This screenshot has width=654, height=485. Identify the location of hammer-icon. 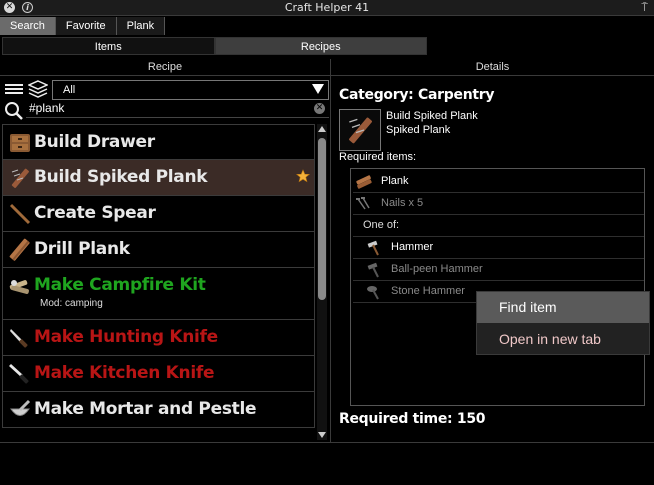
(373, 248).